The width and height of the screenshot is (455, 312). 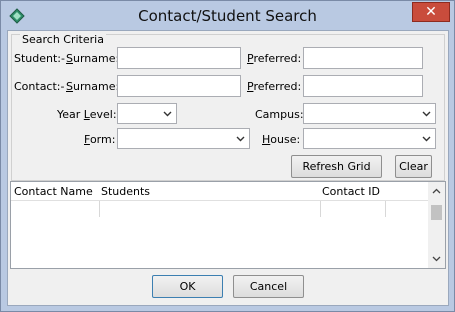 What do you see at coordinates (436, 191) in the screenshot?
I see `scroll-up-icon` at bounding box center [436, 191].